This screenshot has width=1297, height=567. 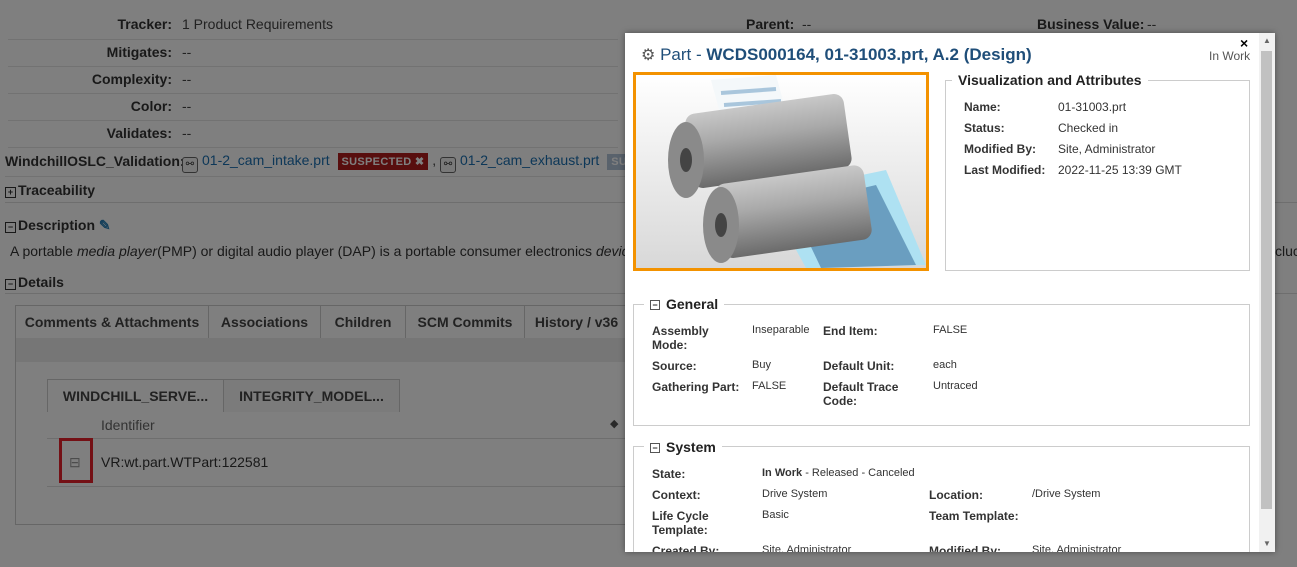 I want to click on attr-label: Last Modified:, so click(x=1005, y=170).